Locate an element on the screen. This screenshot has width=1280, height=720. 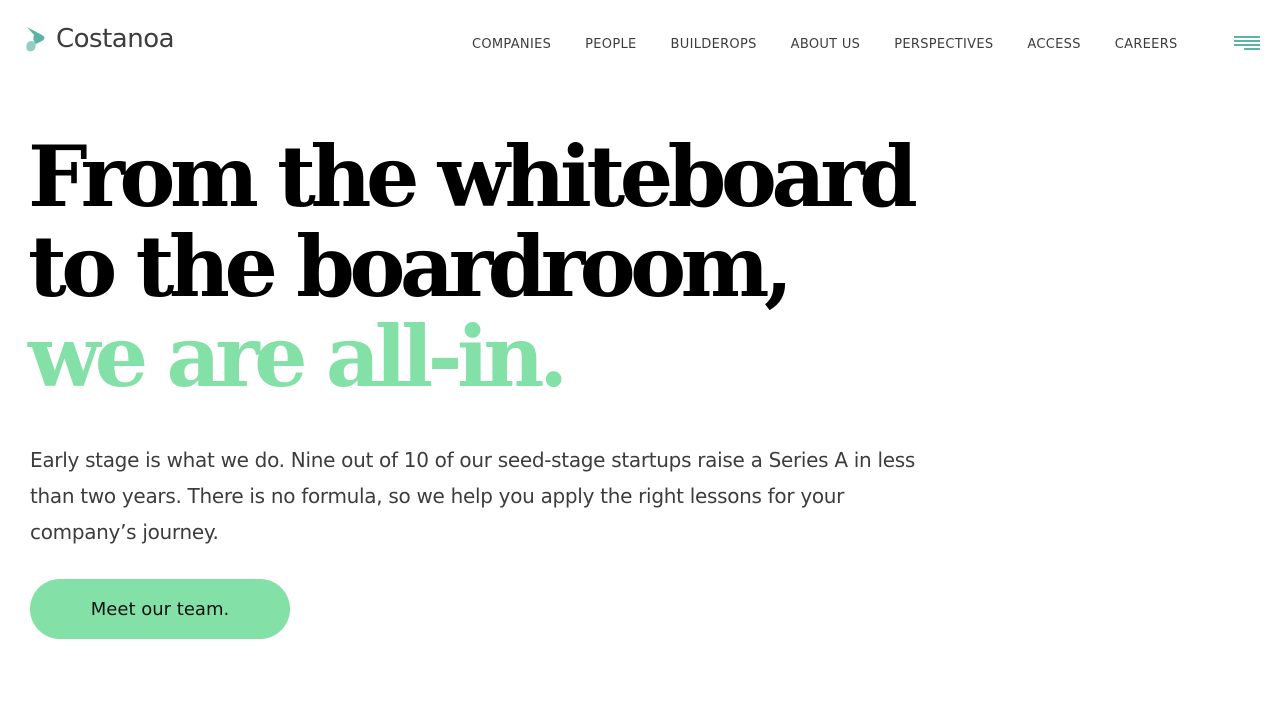
nav-item-about-us: ABOUT US is located at coordinates (826, 44).